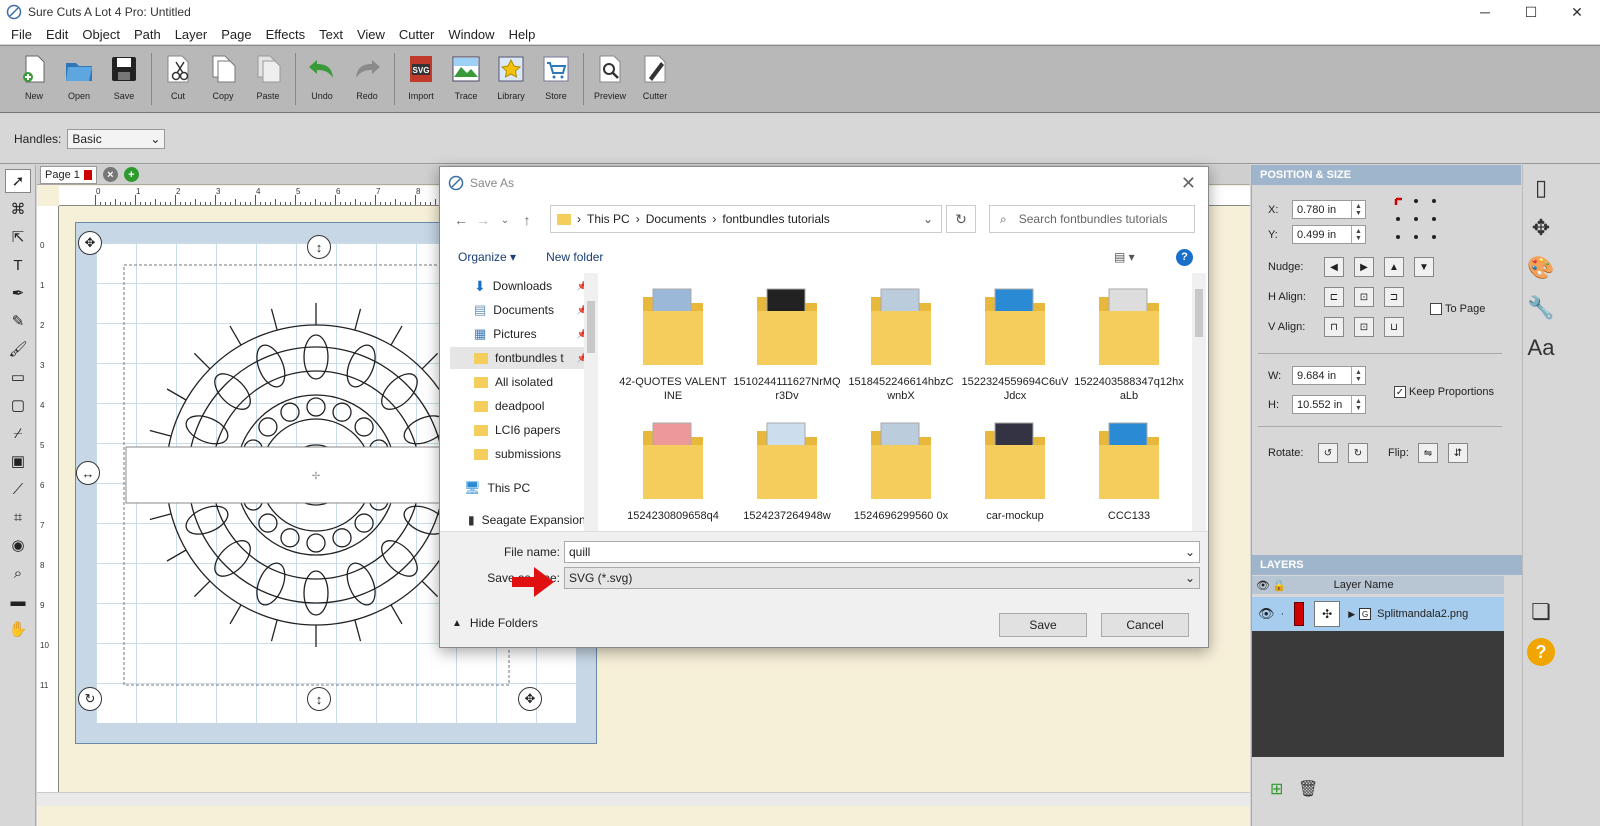 This screenshot has width=1600, height=826. I want to click on rotate-right-icon: ↻, so click(1358, 453).